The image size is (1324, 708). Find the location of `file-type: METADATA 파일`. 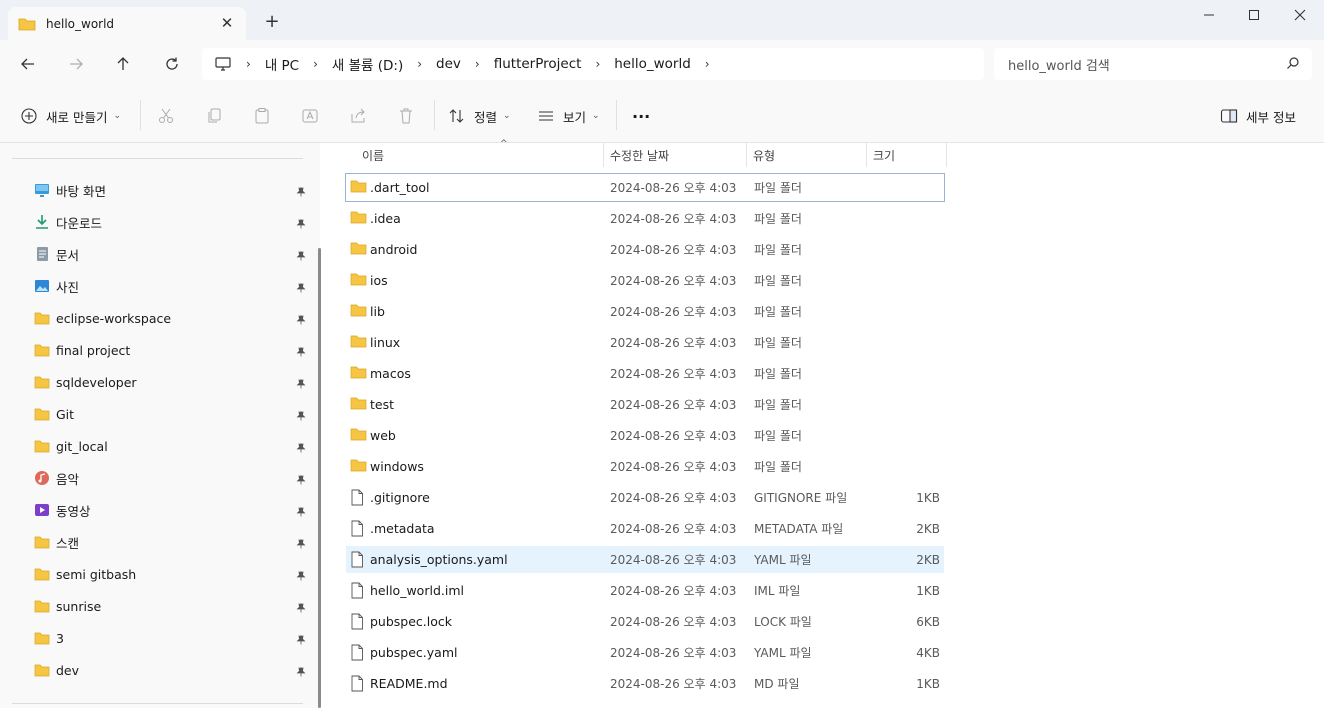

file-type: METADATA 파일 is located at coordinates (799, 529).